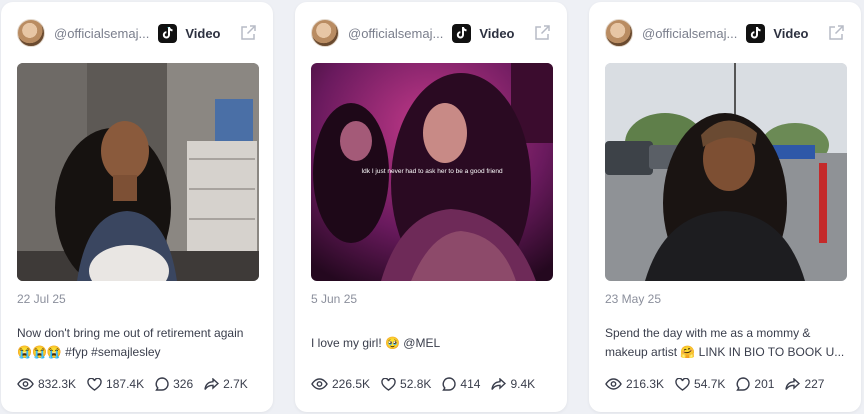  I want to click on views-count: 226.5K, so click(351, 384).